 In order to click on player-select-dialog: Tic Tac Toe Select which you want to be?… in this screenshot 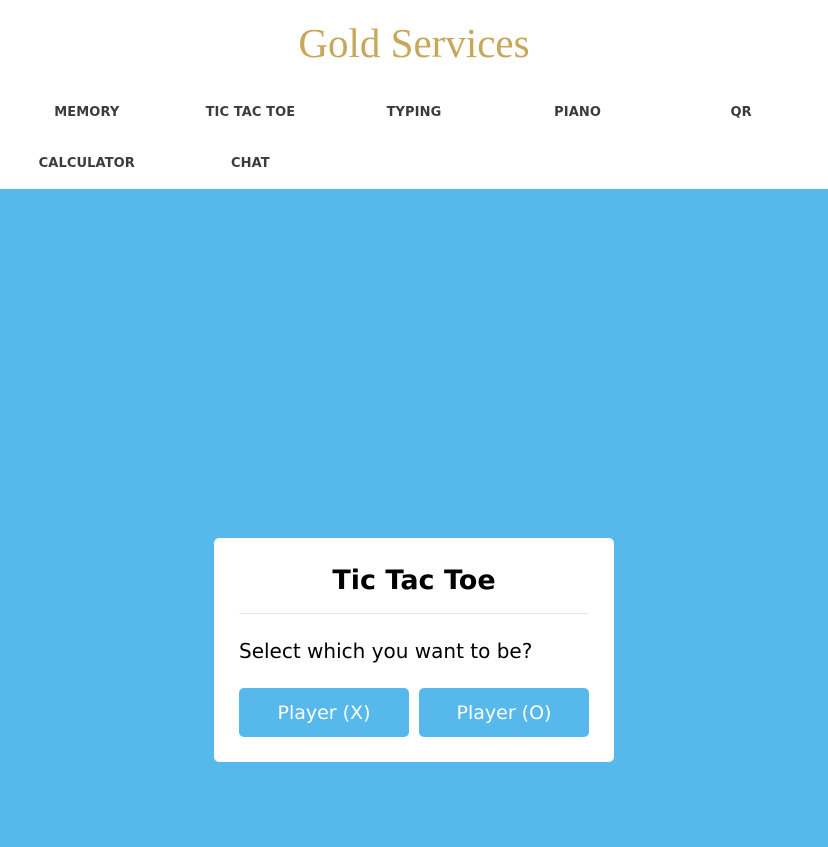, I will do `click(414, 650)`.